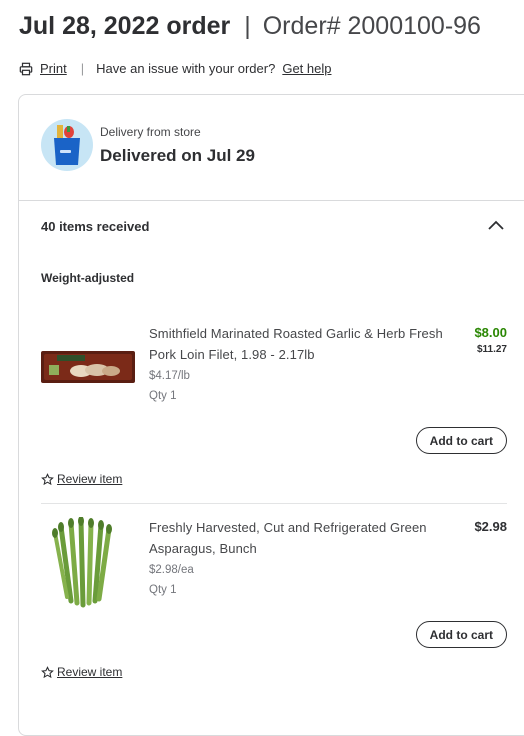 This screenshot has height=736, width=524. I want to click on item-price: $2.98, so click(490, 526).